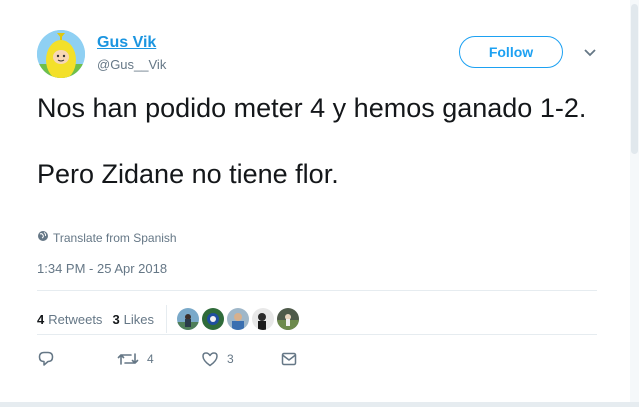 The height and width of the screenshot is (407, 639). Describe the element at coordinates (41, 319) in the screenshot. I see `retweets-count: 4` at that location.